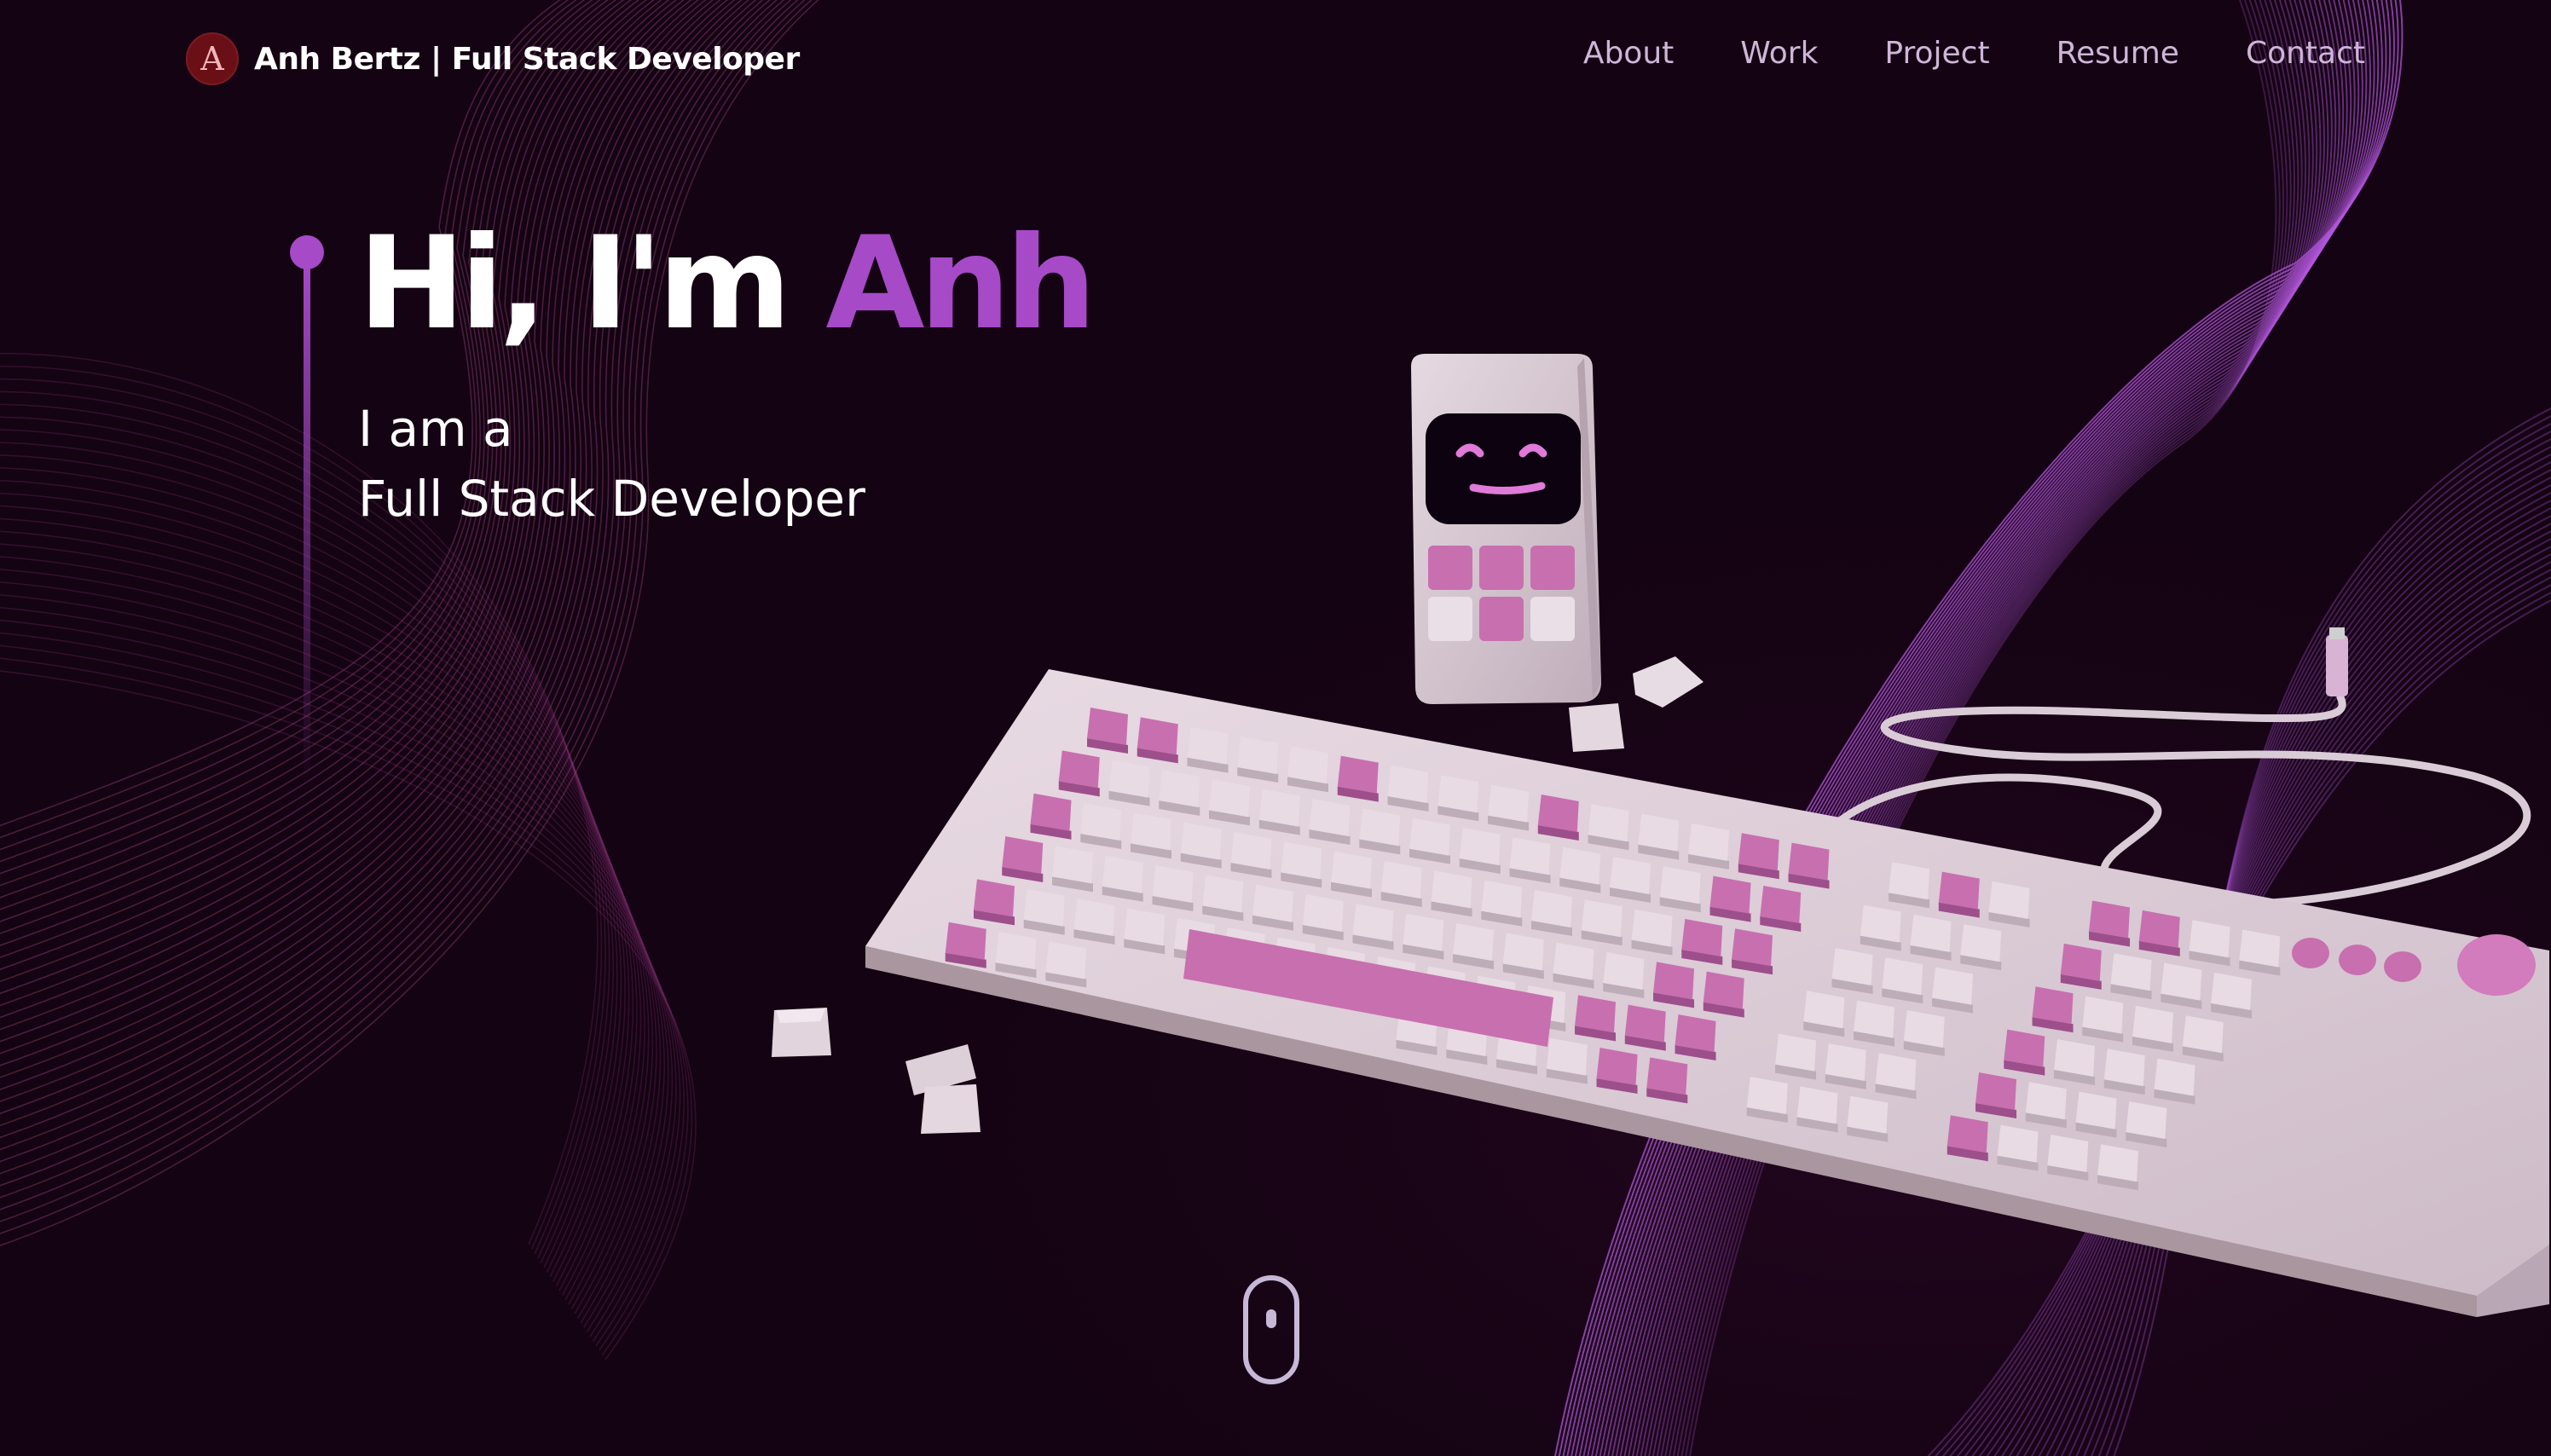 This screenshot has height=1456, width=2551. I want to click on scroll-wheel, so click(1271, 1318).